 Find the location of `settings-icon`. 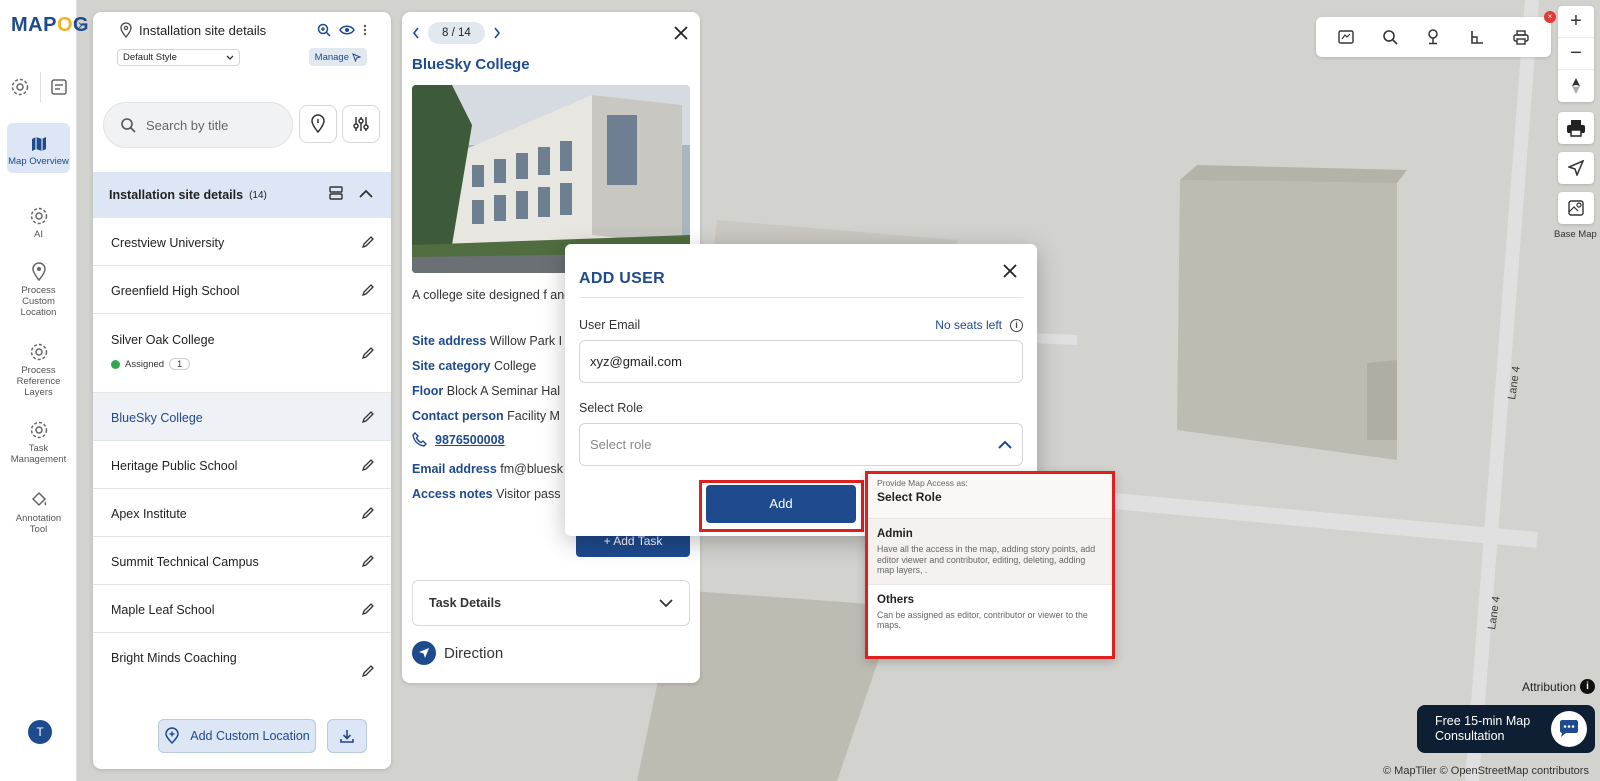

settings-icon is located at coordinates (20, 87).